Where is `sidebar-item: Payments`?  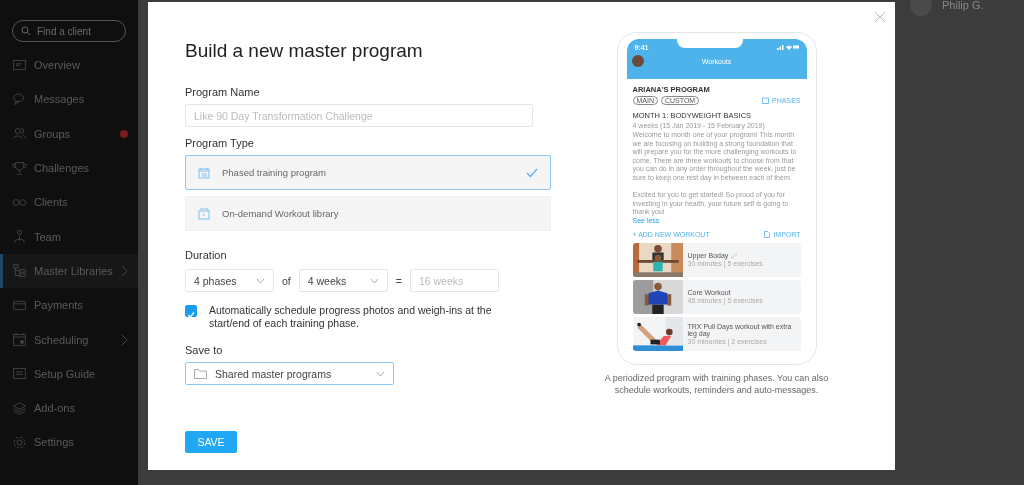 sidebar-item: Payments is located at coordinates (69, 305).